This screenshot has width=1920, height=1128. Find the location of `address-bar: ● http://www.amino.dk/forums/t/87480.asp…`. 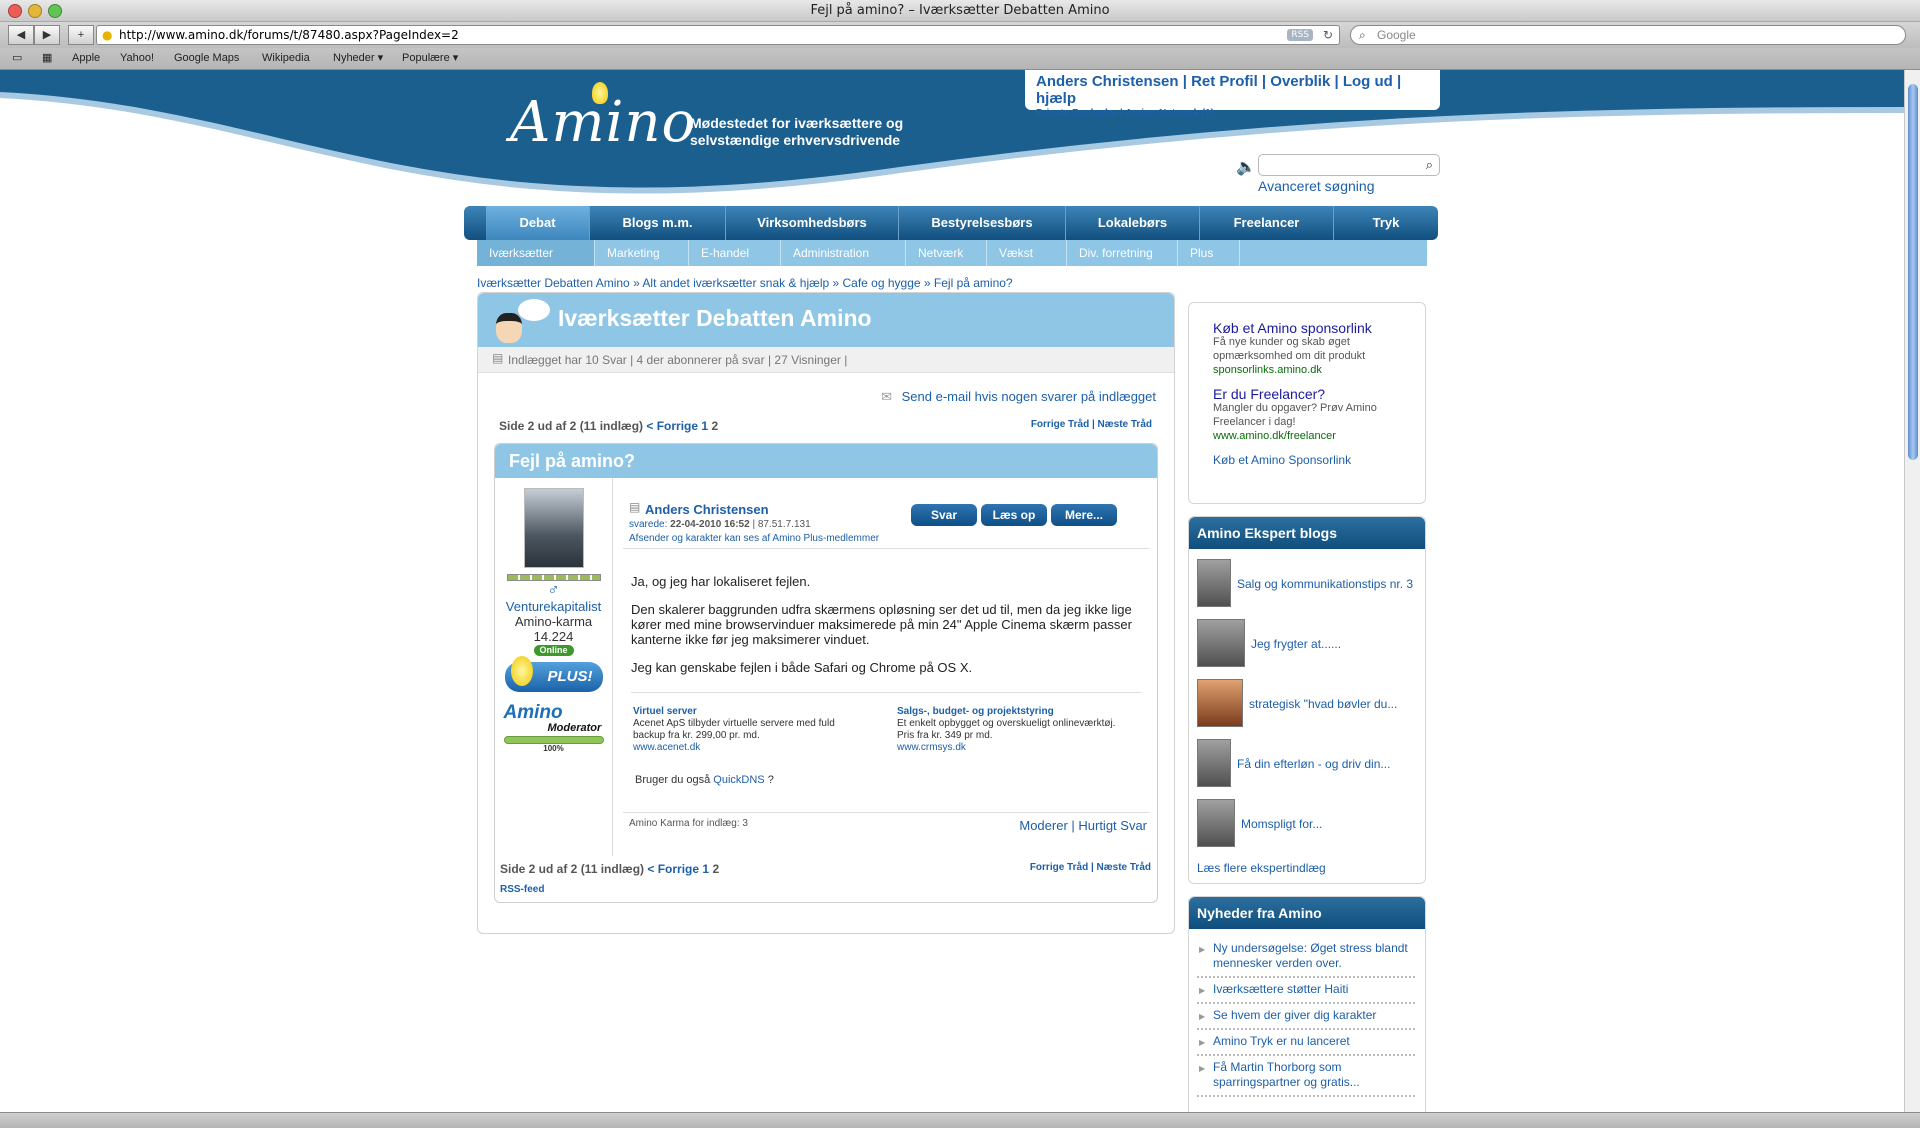

address-bar: ● http://www.amino.dk/forums/t/87480.asp… is located at coordinates (718, 35).